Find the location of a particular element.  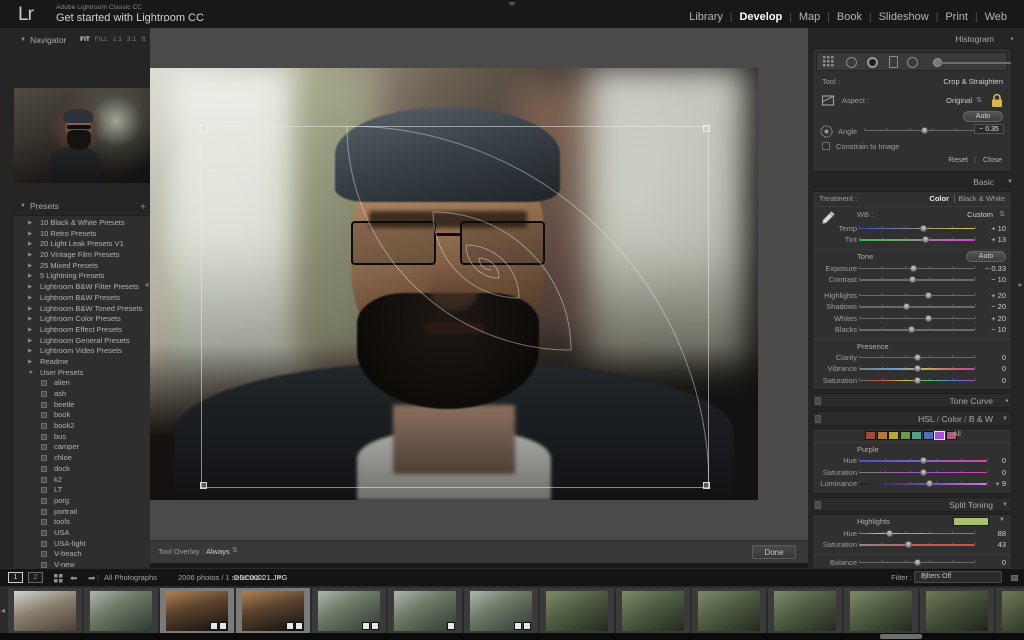

preset-group: ▼ User Presets is located at coordinates (82, 373).